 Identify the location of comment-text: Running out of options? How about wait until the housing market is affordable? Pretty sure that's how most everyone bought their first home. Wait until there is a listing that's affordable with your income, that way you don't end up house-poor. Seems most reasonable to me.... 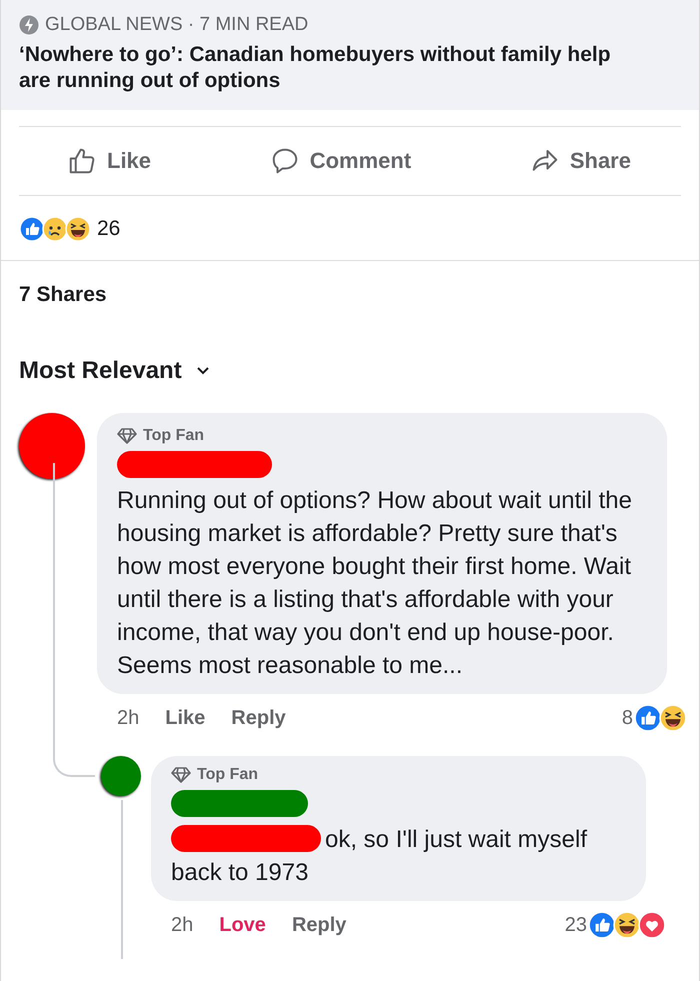
(374, 583).